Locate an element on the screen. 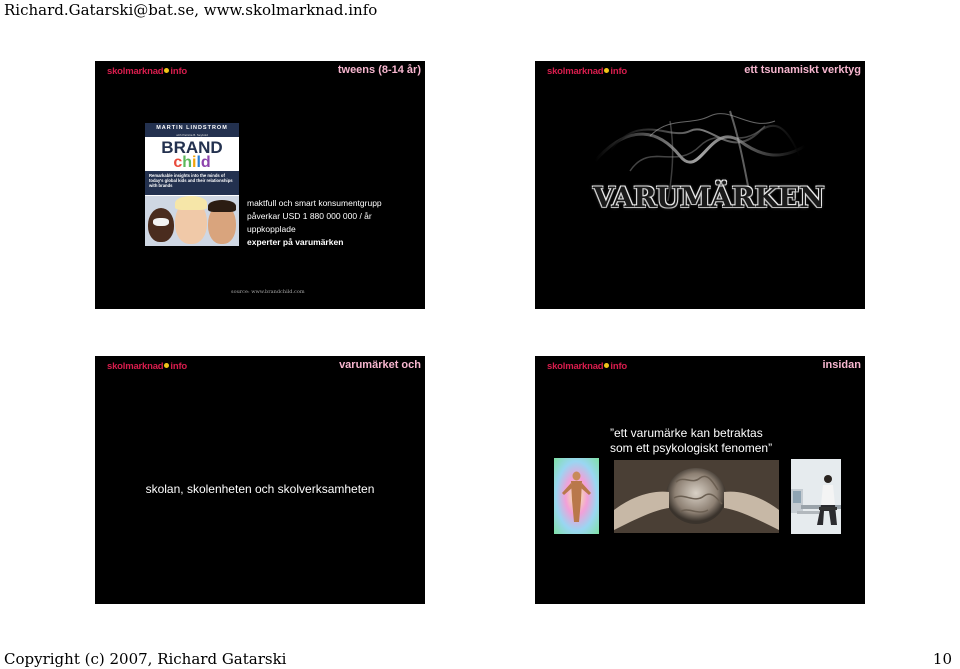  quote-line: ”ett varumärke kan betraktas is located at coordinates (686, 433).